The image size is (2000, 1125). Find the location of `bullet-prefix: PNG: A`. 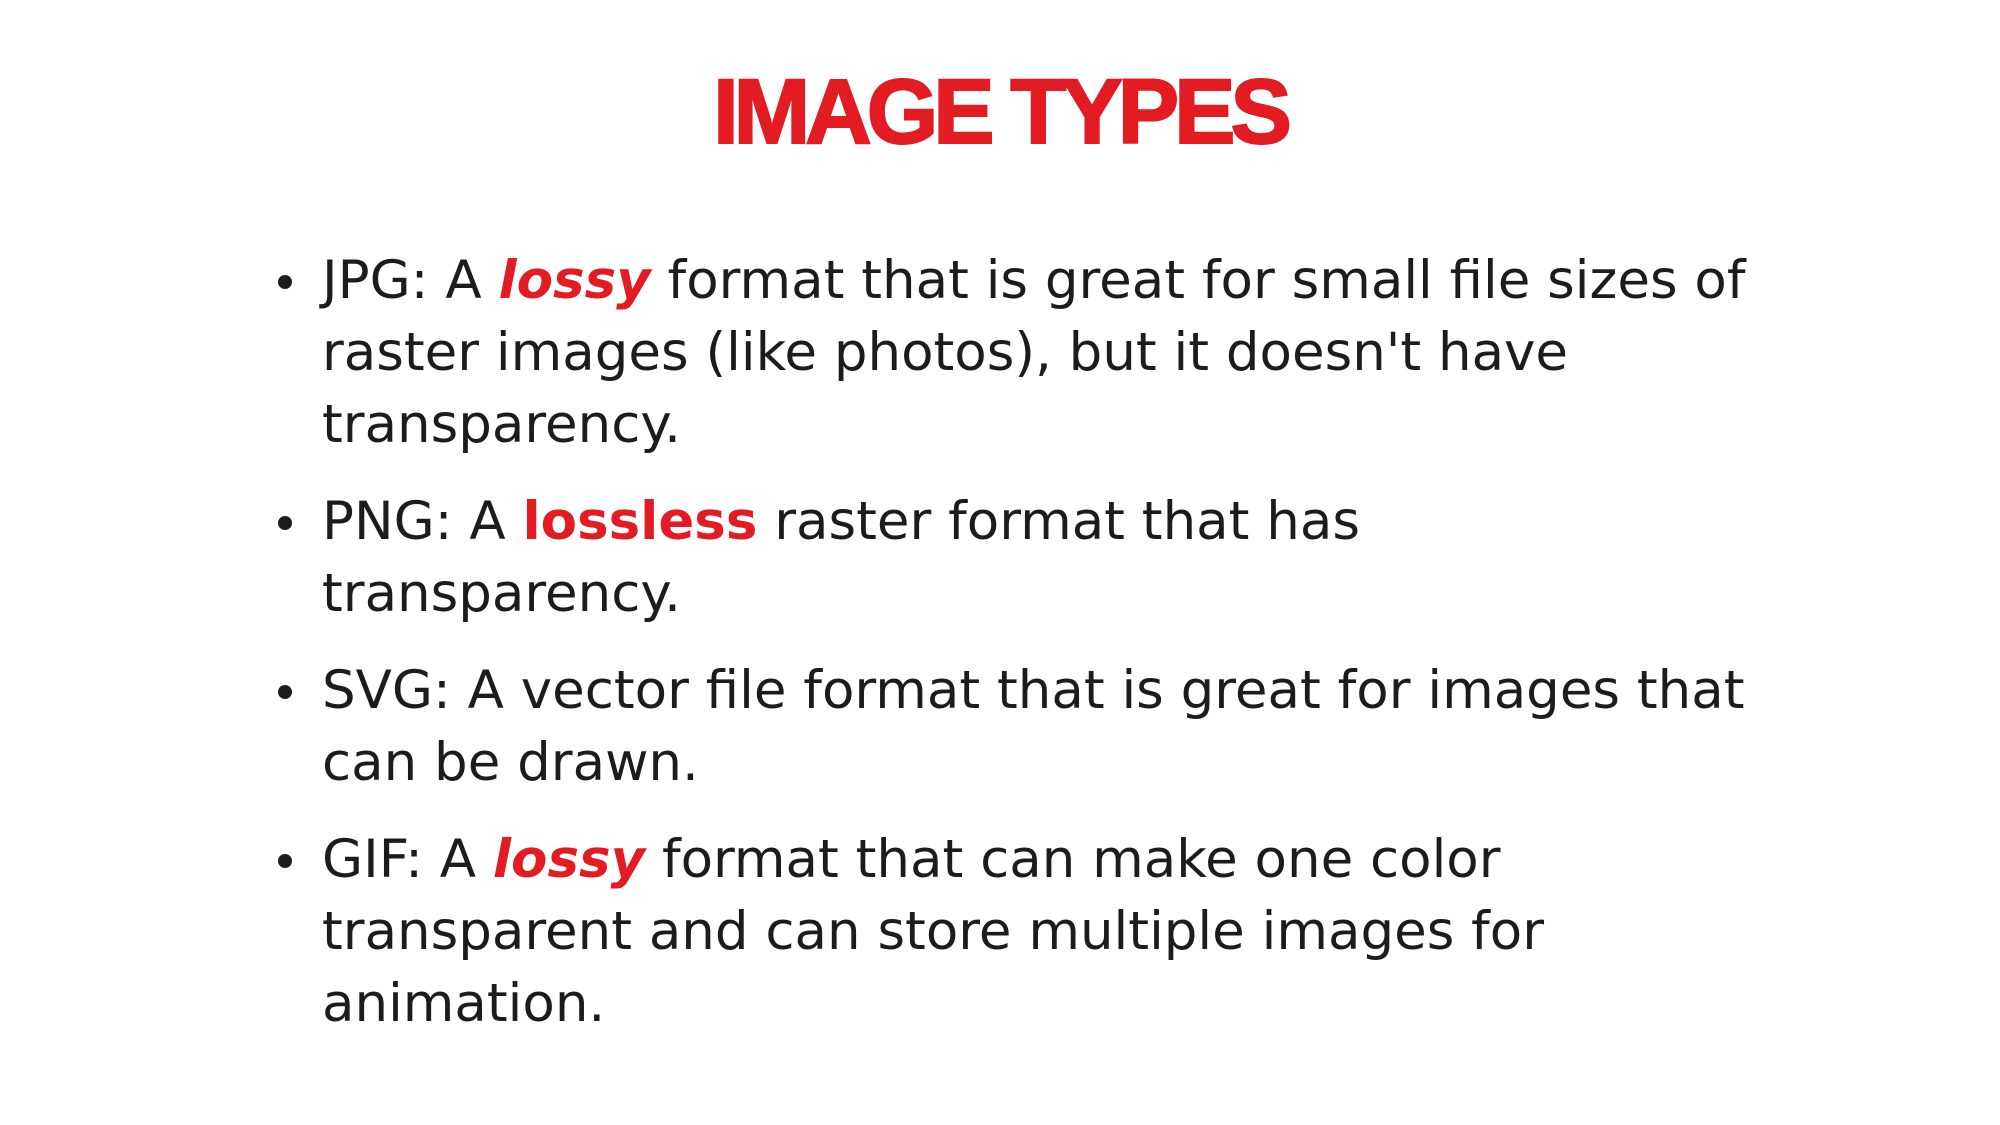

bullet-prefix: PNG: A is located at coordinates (422, 521).